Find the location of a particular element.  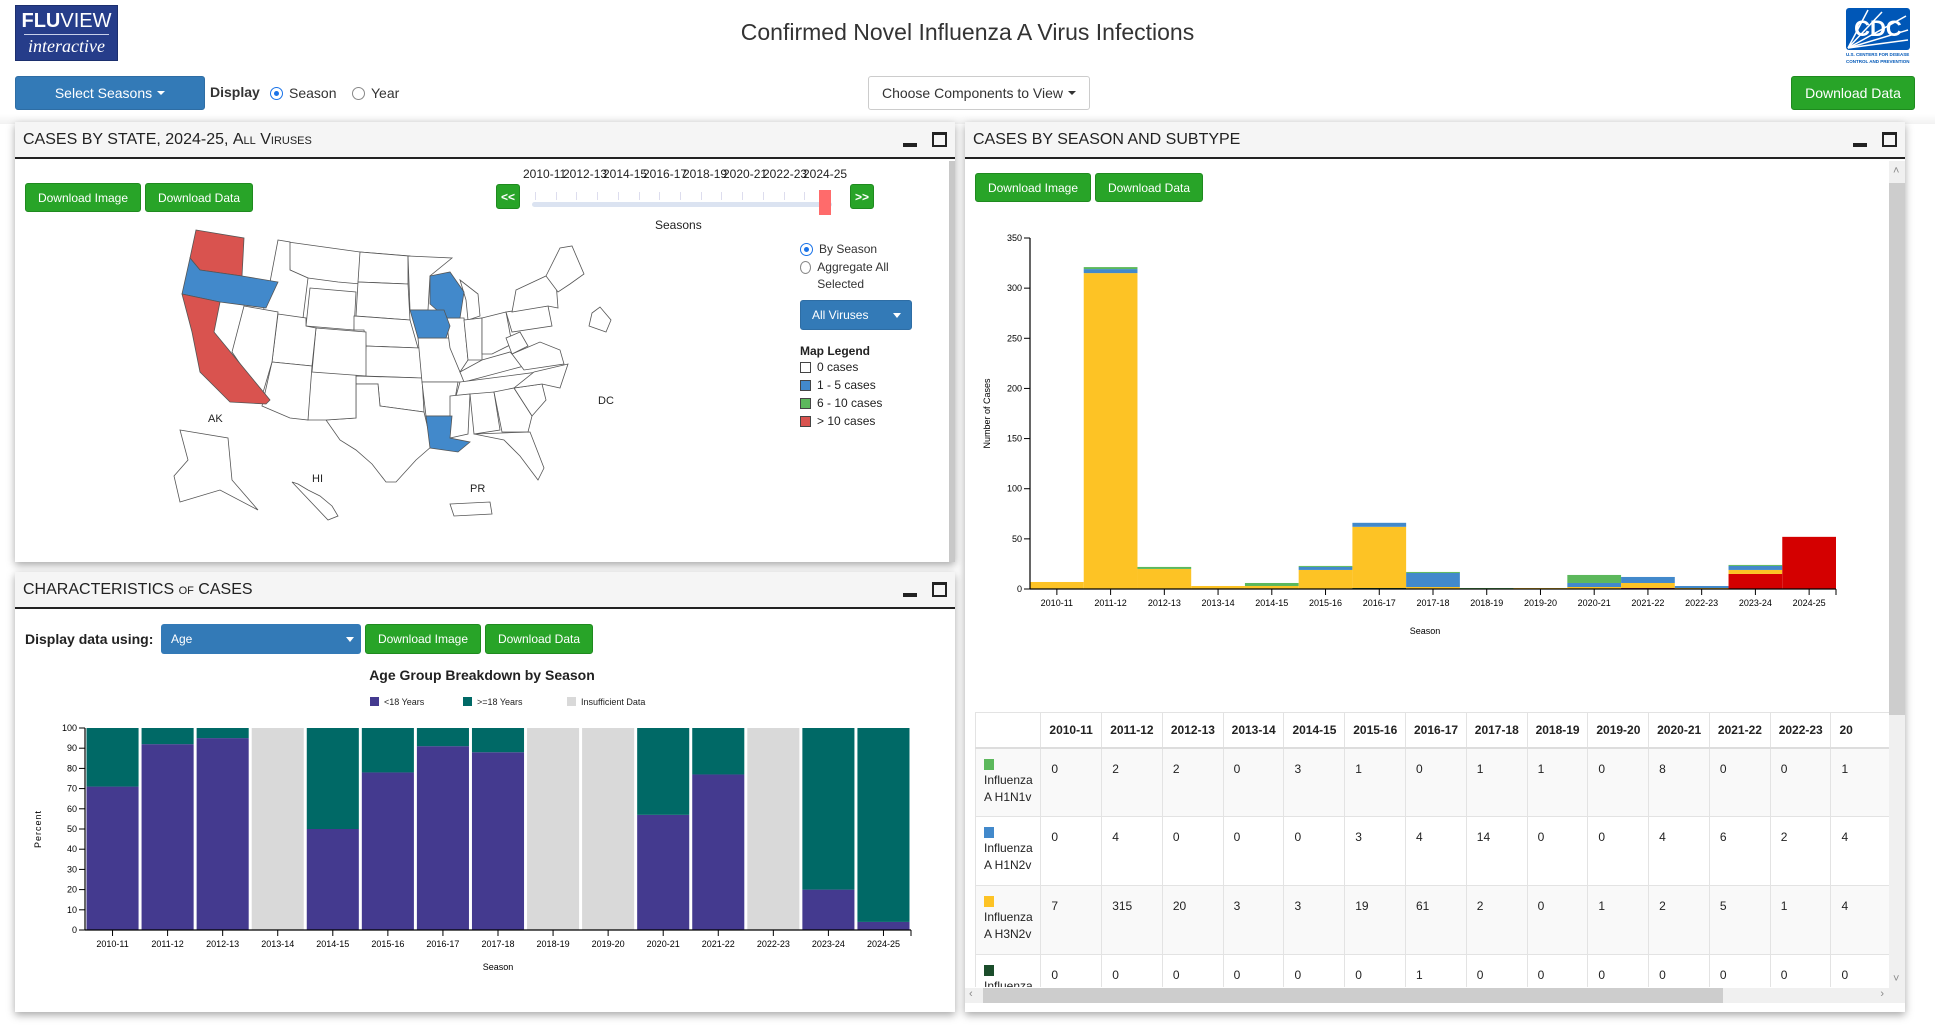

table-column-header: 2022-23 is located at coordinates (1800, 730).